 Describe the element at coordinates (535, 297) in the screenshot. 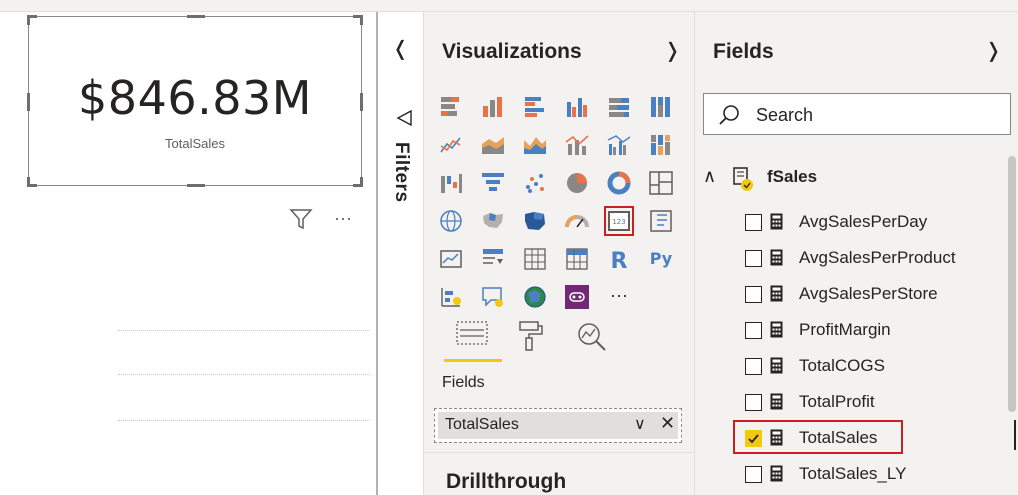

I see `arcgis-map-icon` at that location.